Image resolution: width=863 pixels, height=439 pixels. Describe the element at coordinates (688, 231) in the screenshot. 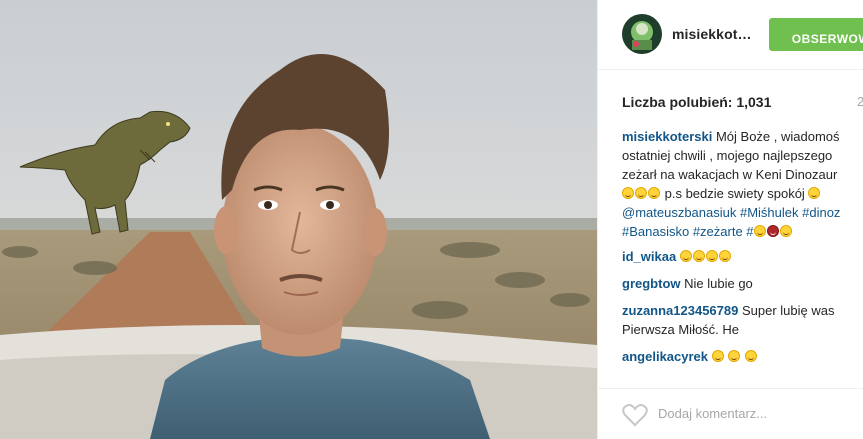

I see `caption-tags-2: #Banasisko #zeżarte #` at that location.